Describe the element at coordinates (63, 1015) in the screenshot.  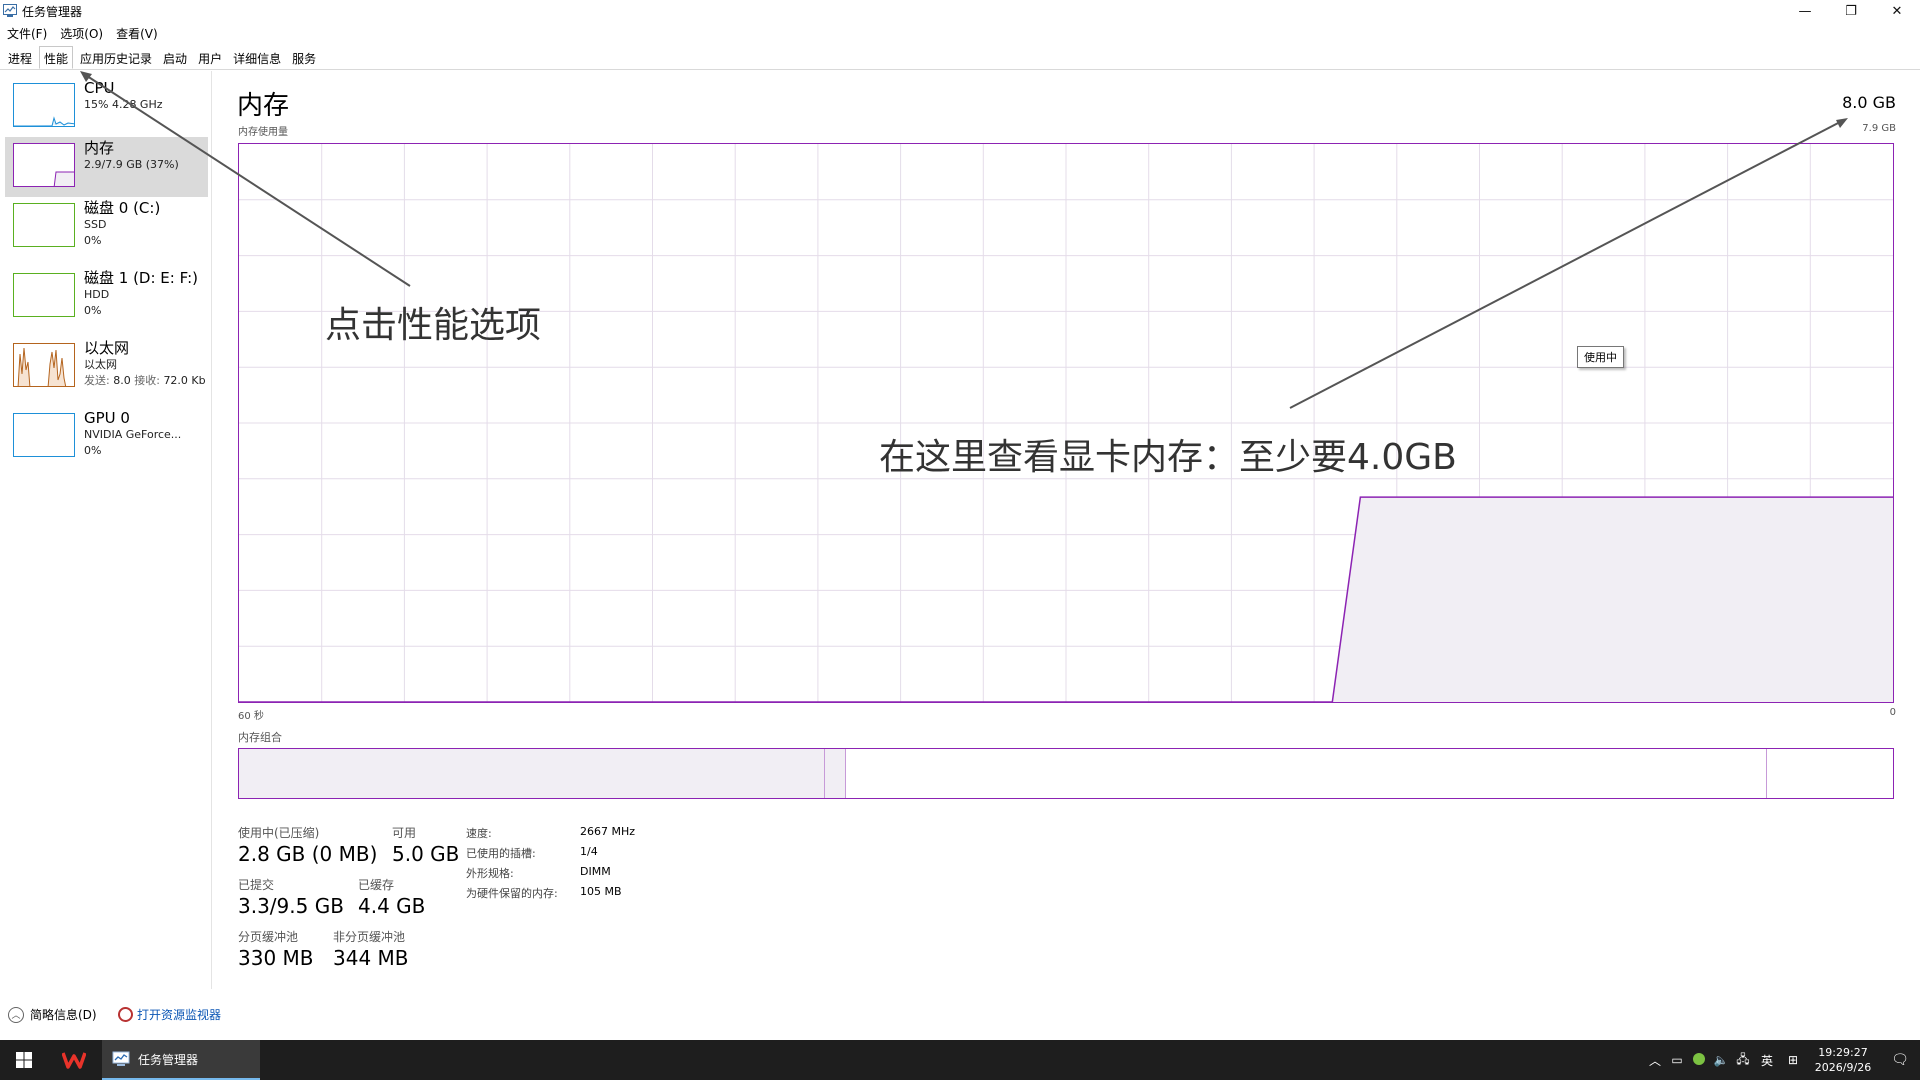
I see `fewer-details-label: 简略信息(D)` at that location.